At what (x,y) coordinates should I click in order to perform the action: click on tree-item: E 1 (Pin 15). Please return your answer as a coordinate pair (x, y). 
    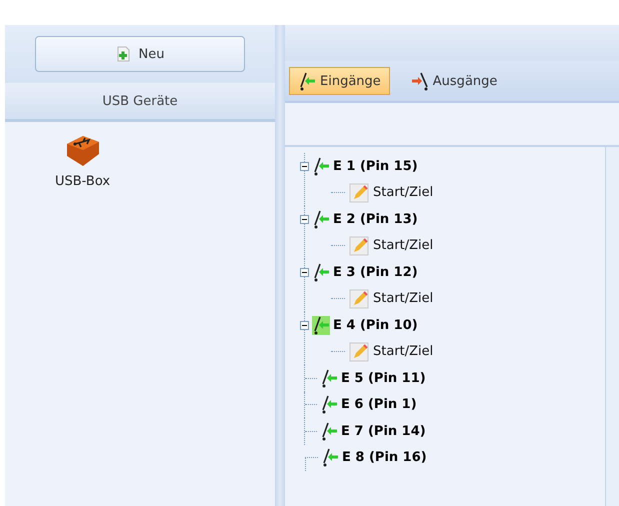
    Looking at the image, I should click on (375, 166).